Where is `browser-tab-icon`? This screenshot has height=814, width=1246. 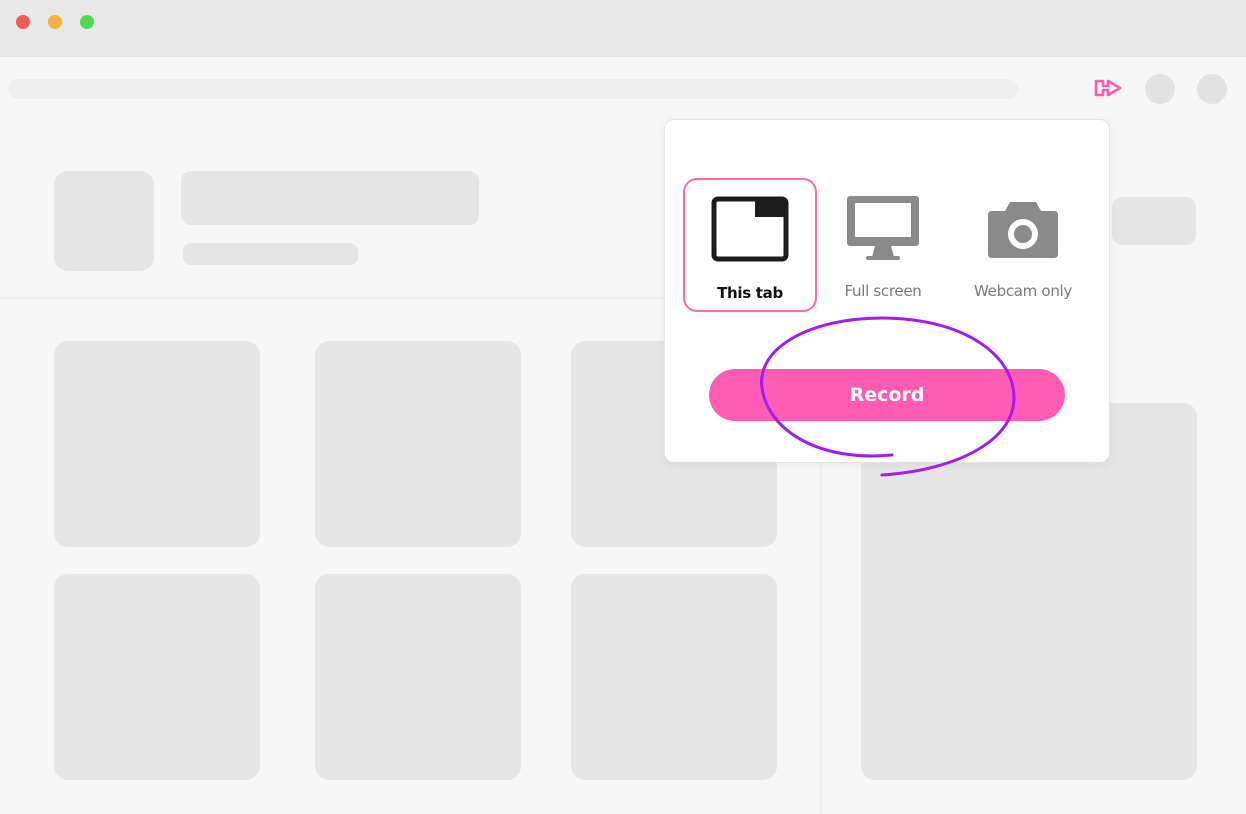 browser-tab-icon is located at coordinates (750, 229).